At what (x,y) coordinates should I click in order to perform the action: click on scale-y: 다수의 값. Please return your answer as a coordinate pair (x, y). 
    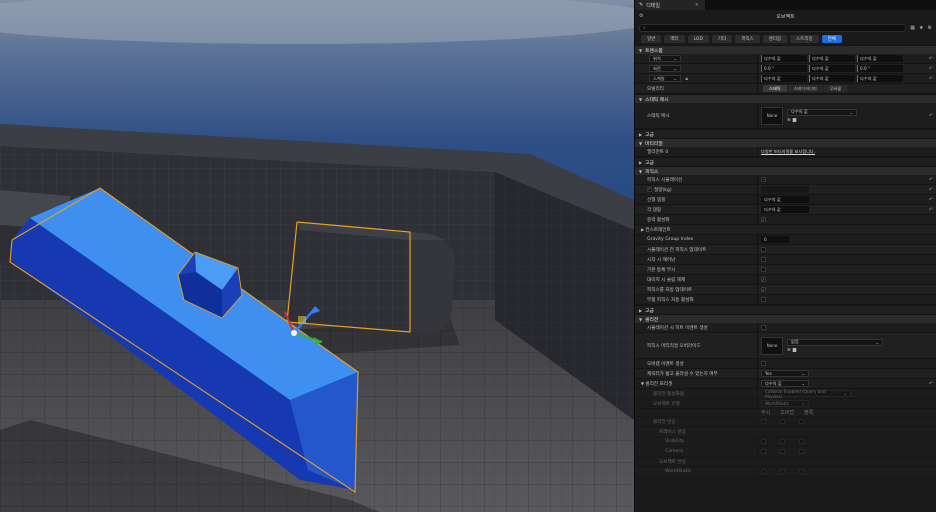
    Looking at the image, I should click on (832, 78).